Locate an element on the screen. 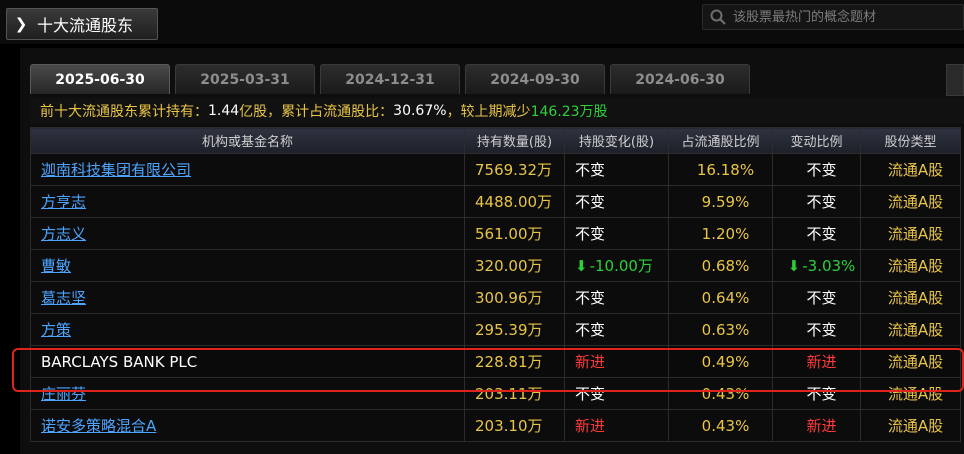 This screenshot has height=454, width=964. ratio-cell-text: 1.20% is located at coordinates (725, 233).